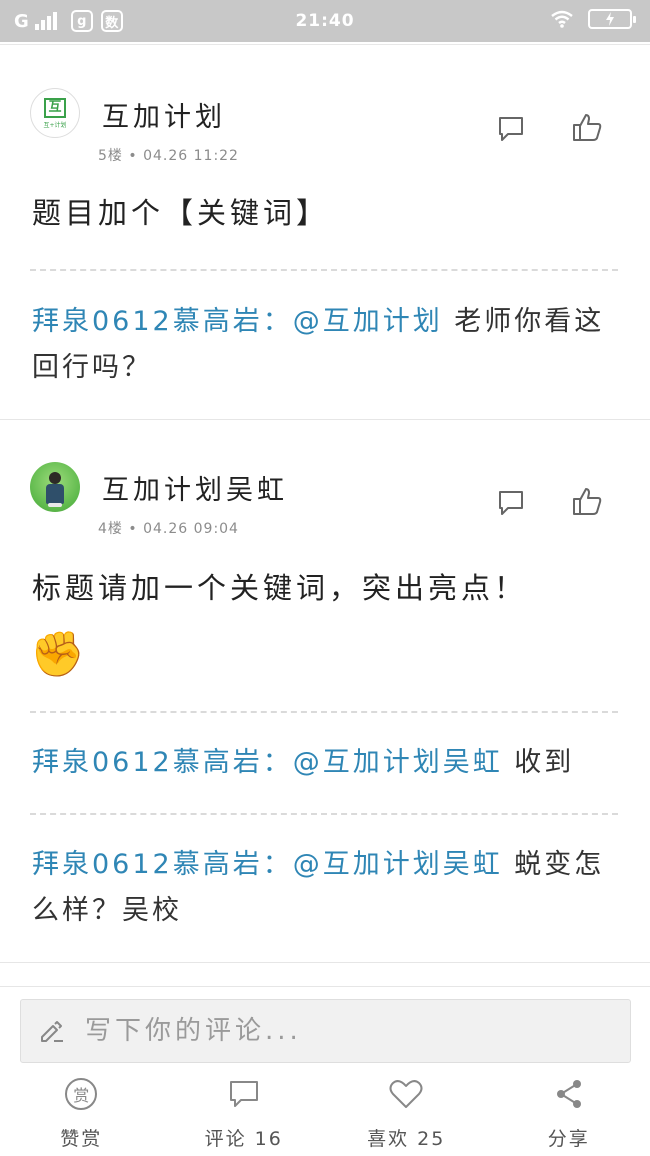  I want to click on floor-number: 5楼, so click(110, 156).